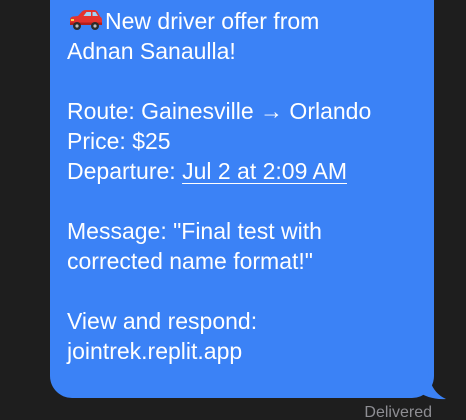 The height and width of the screenshot is (420, 466). Describe the element at coordinates (431, 385) in the screenshot. I see `bubble-tail` at that location.